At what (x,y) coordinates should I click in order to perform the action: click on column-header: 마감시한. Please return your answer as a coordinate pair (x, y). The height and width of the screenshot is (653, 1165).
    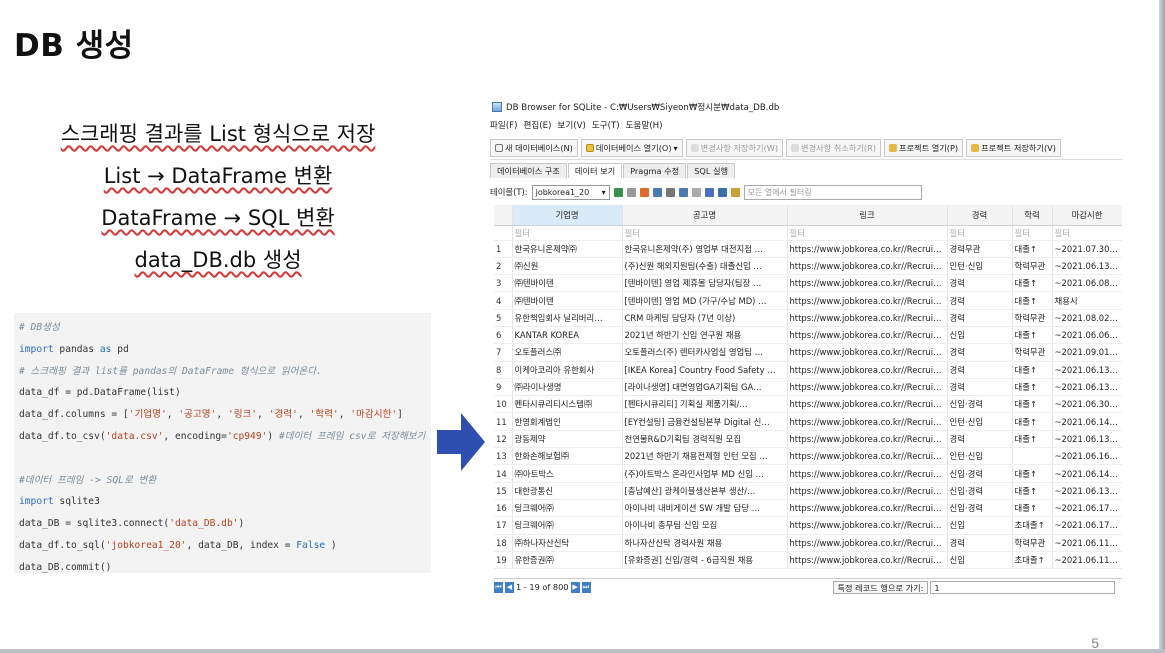
    Looking at the image, I should click on (1087, 215).